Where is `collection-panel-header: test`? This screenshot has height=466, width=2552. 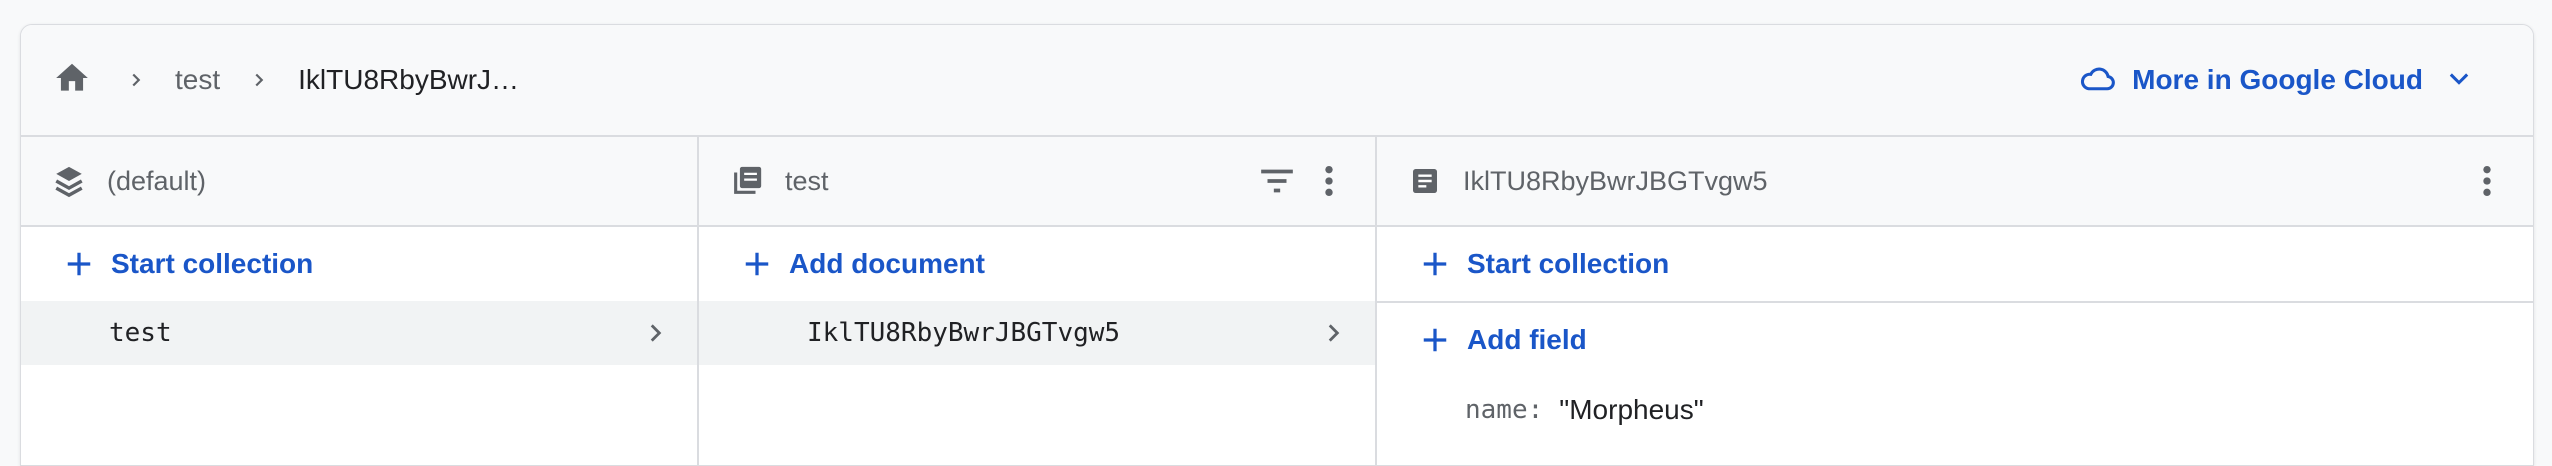
collection-panel-header: test is located at coordinates (1037, 182).